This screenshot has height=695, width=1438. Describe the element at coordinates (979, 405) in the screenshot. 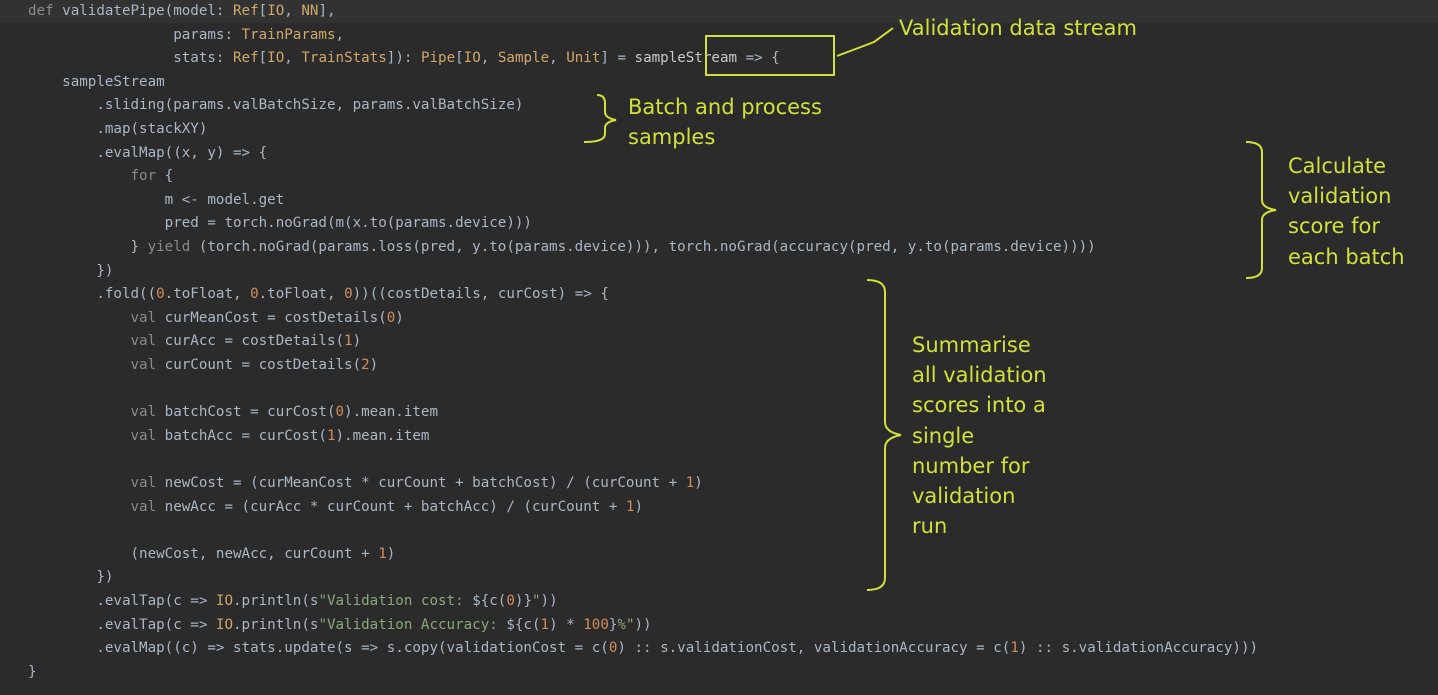

I see `summarise-line: scores into a` at that location.